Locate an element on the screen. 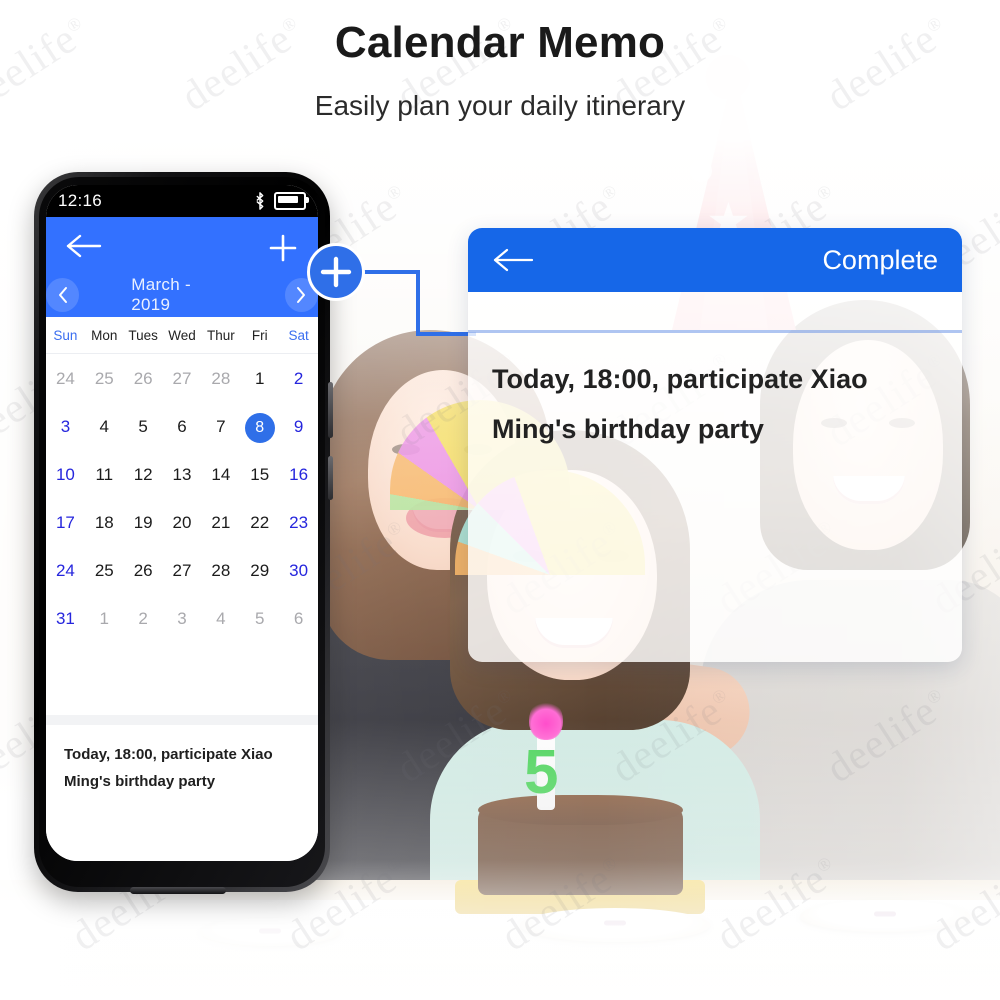  complete-button: Complete is located at coordinates (880, 260).